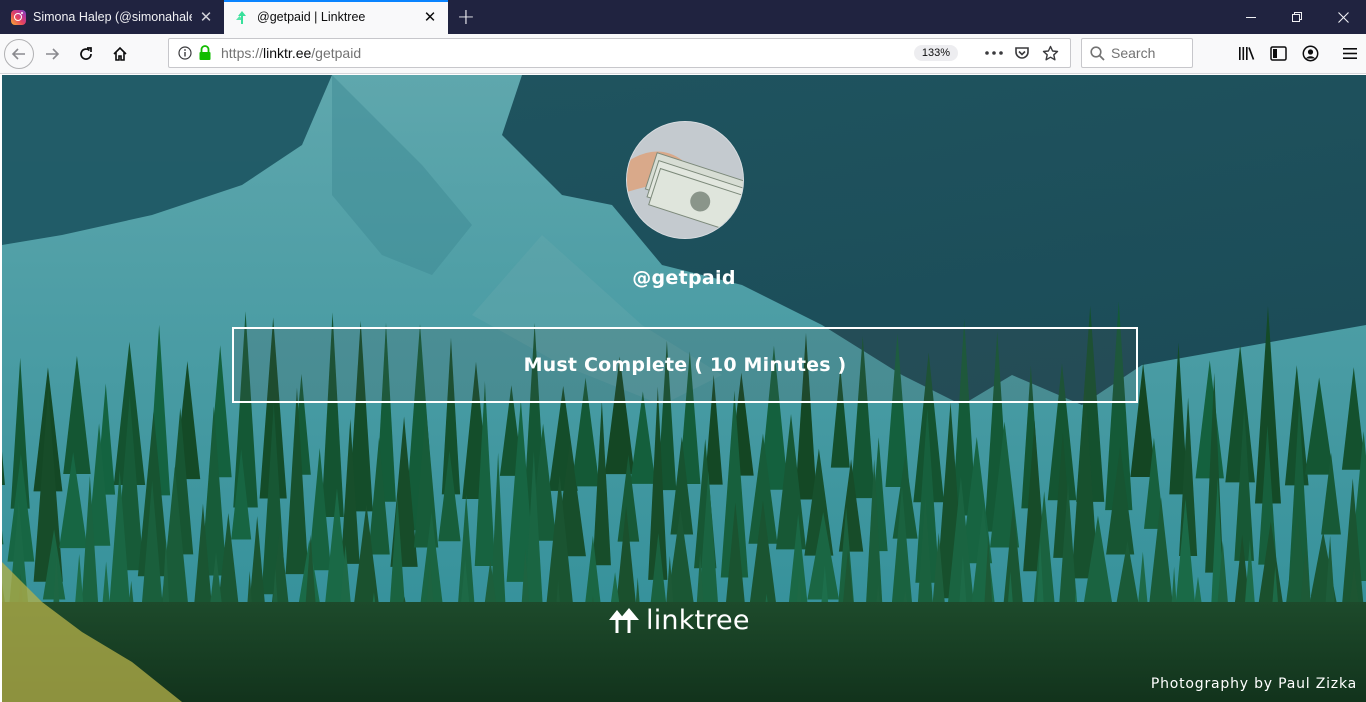  I want to click on search-placeholder: Search, so click(1133, 53).